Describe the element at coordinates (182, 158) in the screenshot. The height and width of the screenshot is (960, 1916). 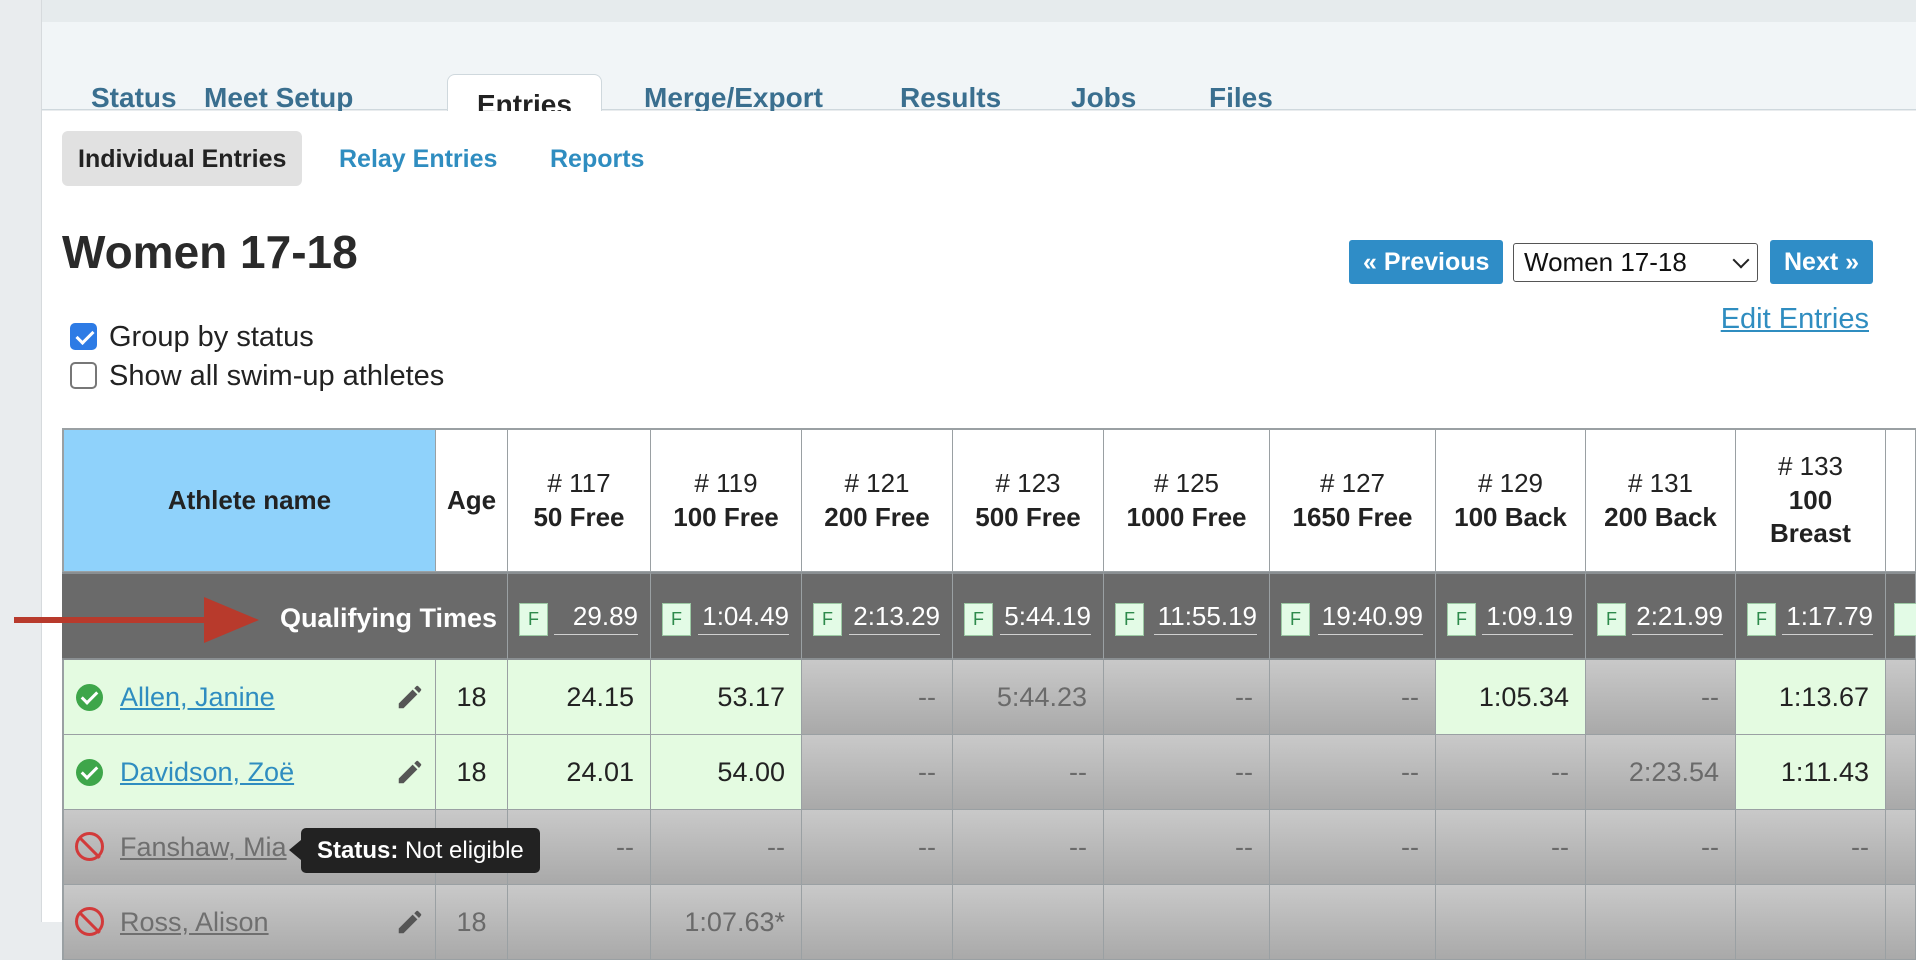
I see `subtab-individual-entries: Individual Entries` at that location.